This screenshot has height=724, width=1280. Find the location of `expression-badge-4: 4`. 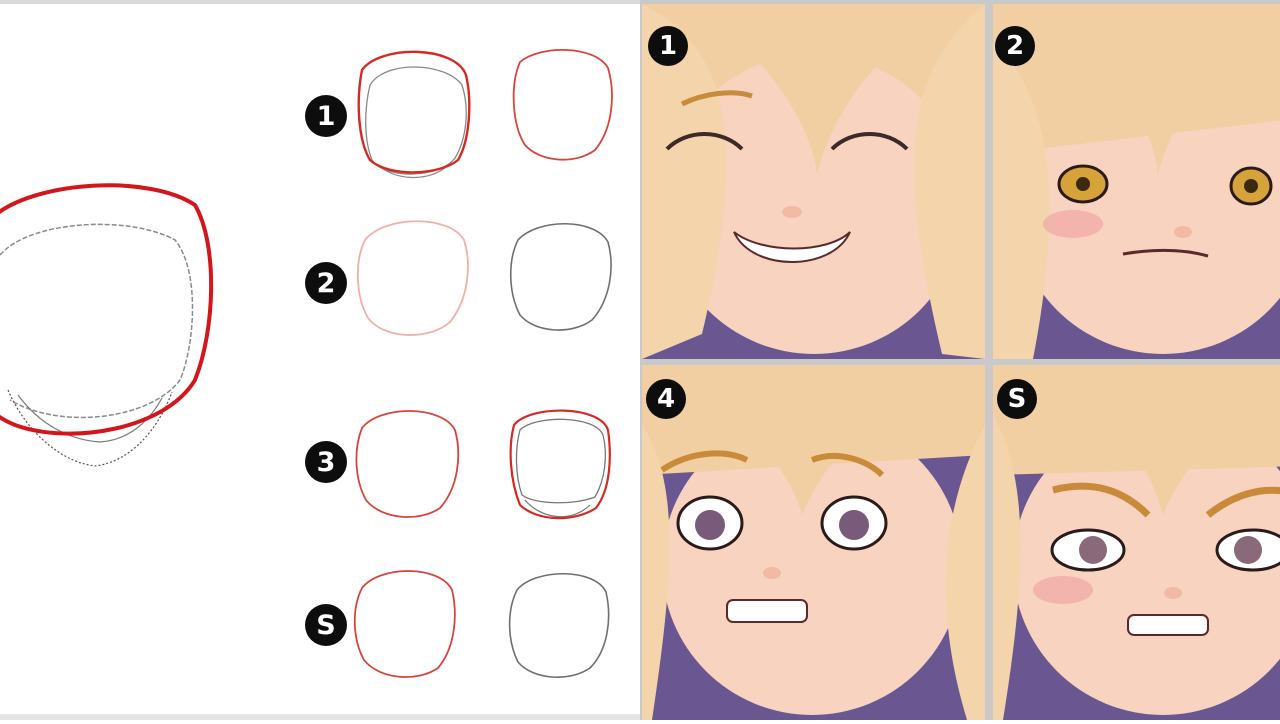

expression-badge-4: 4 is located at coordinates (666, 399).